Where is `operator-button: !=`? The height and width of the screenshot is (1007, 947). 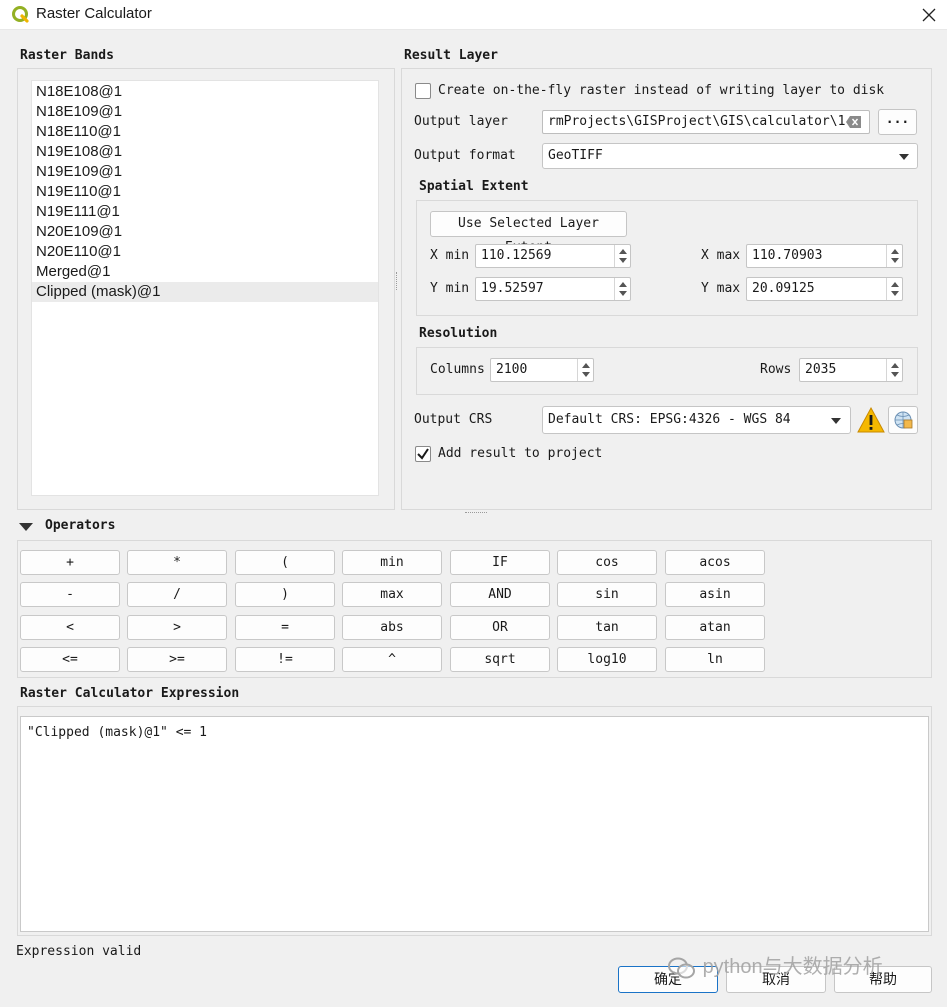
operator-button: != is located at coordinates (285, 659).